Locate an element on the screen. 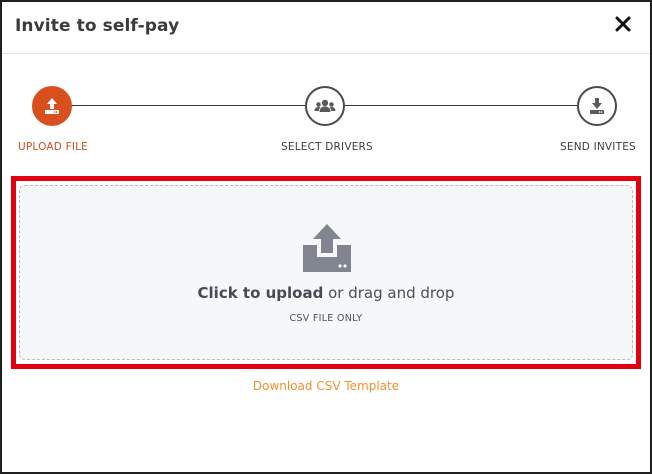 This screenshot has width=652, height=474. close-button is located at coordinates (623, 24).